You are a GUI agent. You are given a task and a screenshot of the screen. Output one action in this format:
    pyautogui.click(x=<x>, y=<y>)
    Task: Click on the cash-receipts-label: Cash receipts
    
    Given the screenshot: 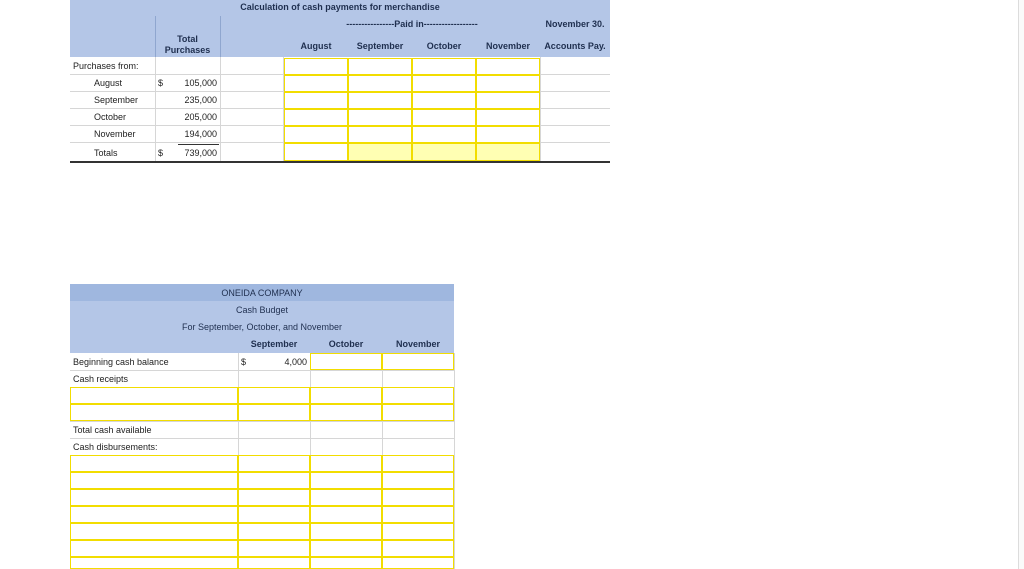 What is the action you would take?
    pyautogui.click(x=101, y=378)
    